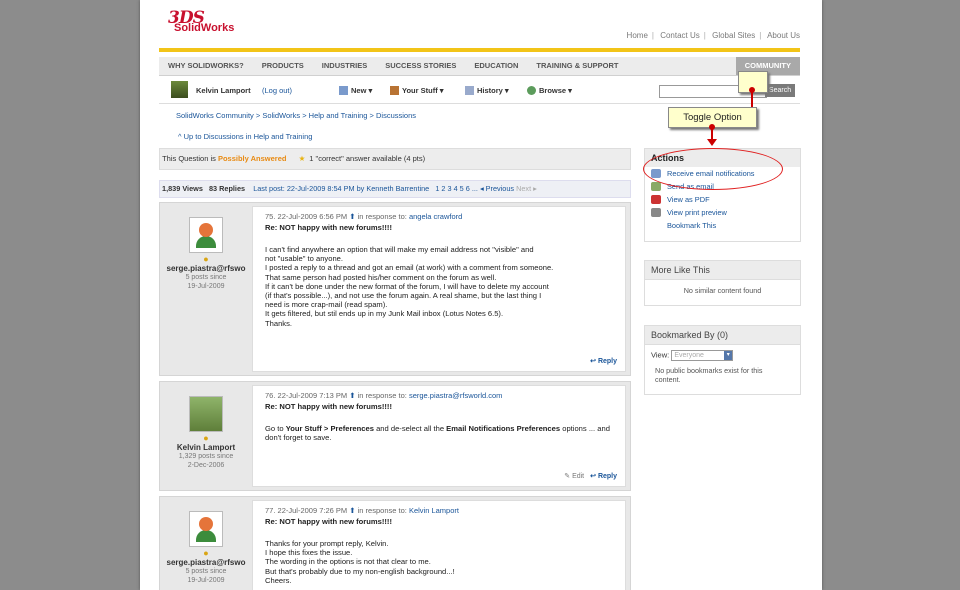  I want to click on top-link-about: About Us, so click(783, 35).